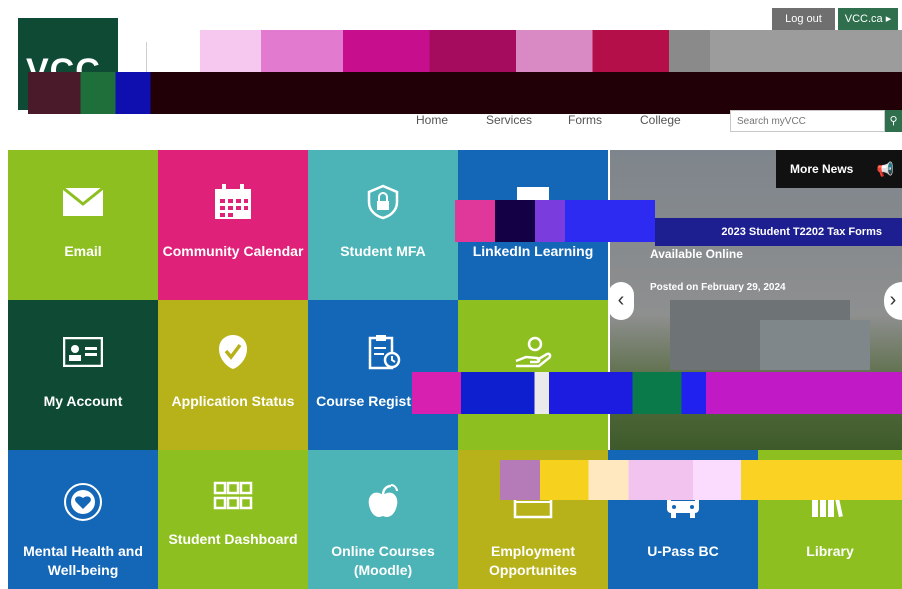 The height and width of the screenshot is (589, 902). What do you see at coordinates (83, 352) in the screenshot?
I see `id-card-icon` at bounding box center [83, 352].